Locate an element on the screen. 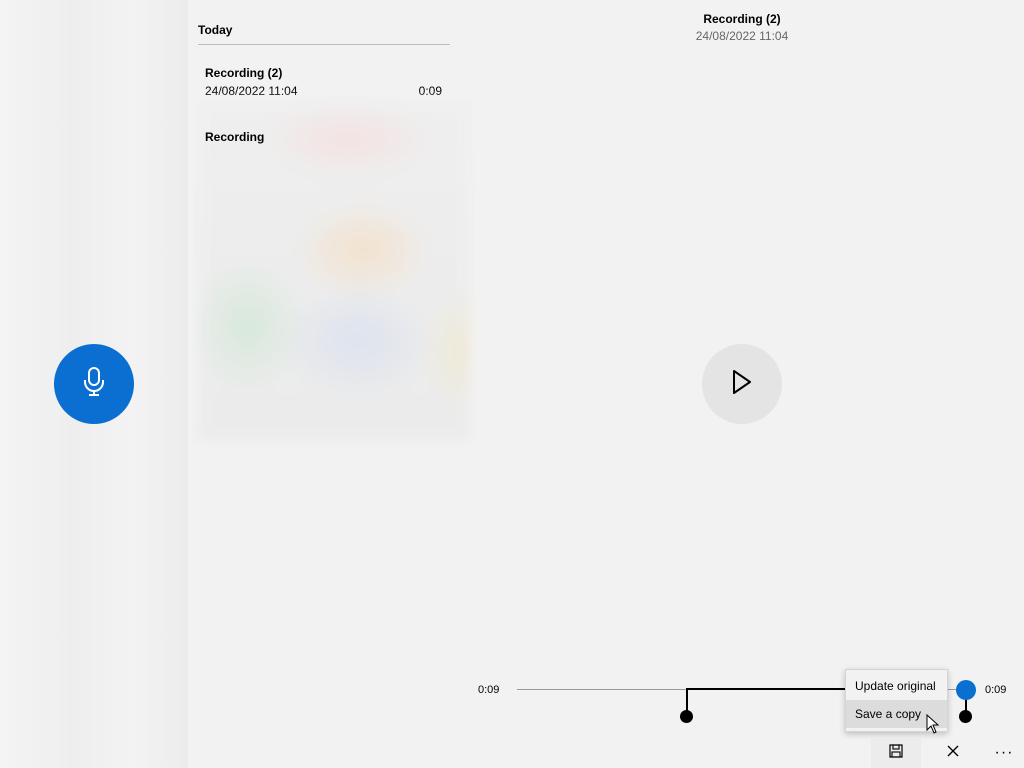 The image size is (1024, 768). trim-end-handle is located at coordinates (965, 716).